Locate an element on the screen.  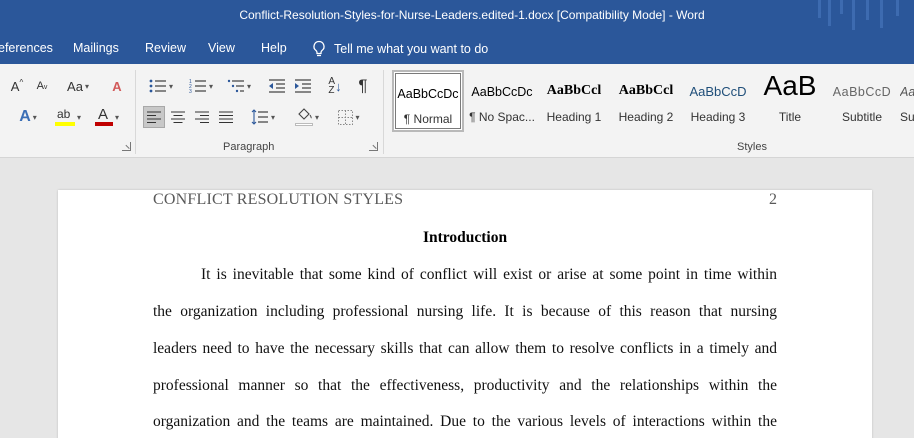
running-head: CONFLICT RESOLUTION STYLES is located at coordinates (278, 199).